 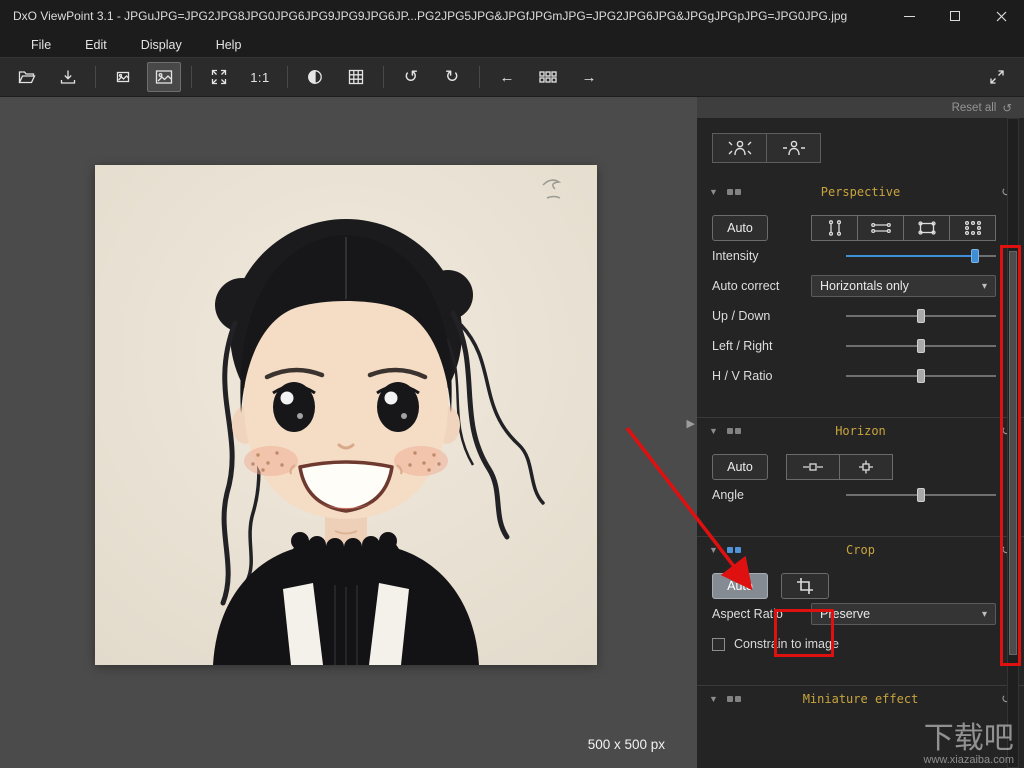 What do you see at coordinates (260, 77) in the screenshot?
I see `zoom-1to1-button: 1:1` at bounding box center [260, 77].